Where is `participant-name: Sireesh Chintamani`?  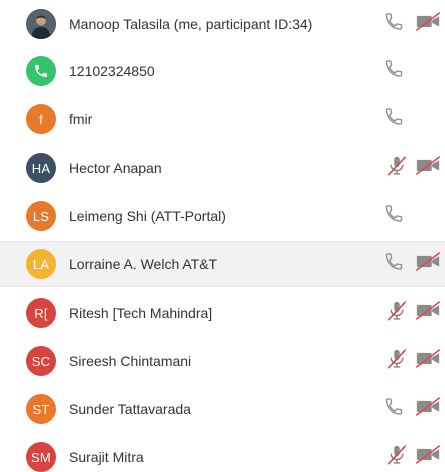 participant-name: Sireesh Chintamani is located at coordinates (130, 361).